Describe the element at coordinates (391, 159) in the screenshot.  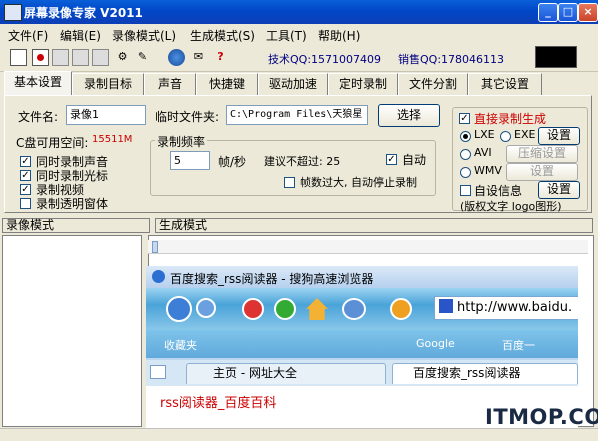
I see `check-auto: ✓` at that location.